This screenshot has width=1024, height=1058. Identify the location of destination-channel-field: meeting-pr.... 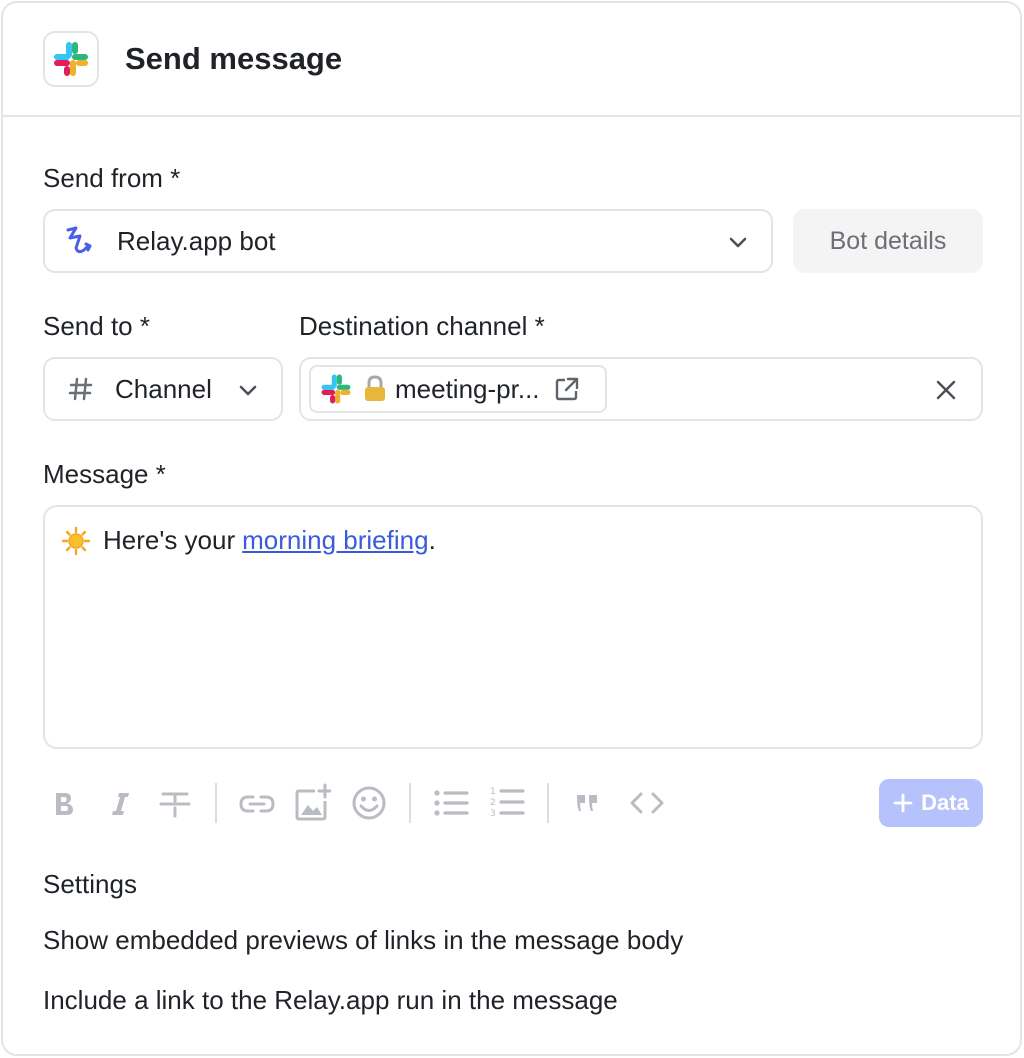
(641, 389).